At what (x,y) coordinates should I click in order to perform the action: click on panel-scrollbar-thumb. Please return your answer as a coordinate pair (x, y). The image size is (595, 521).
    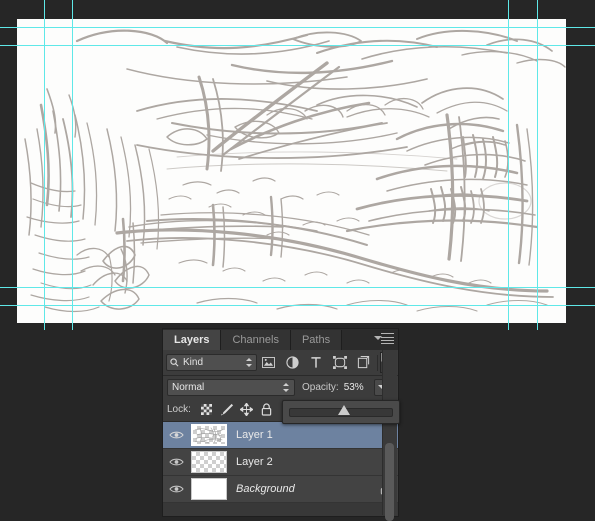
    Looking at the image, I should click on (389, 482).